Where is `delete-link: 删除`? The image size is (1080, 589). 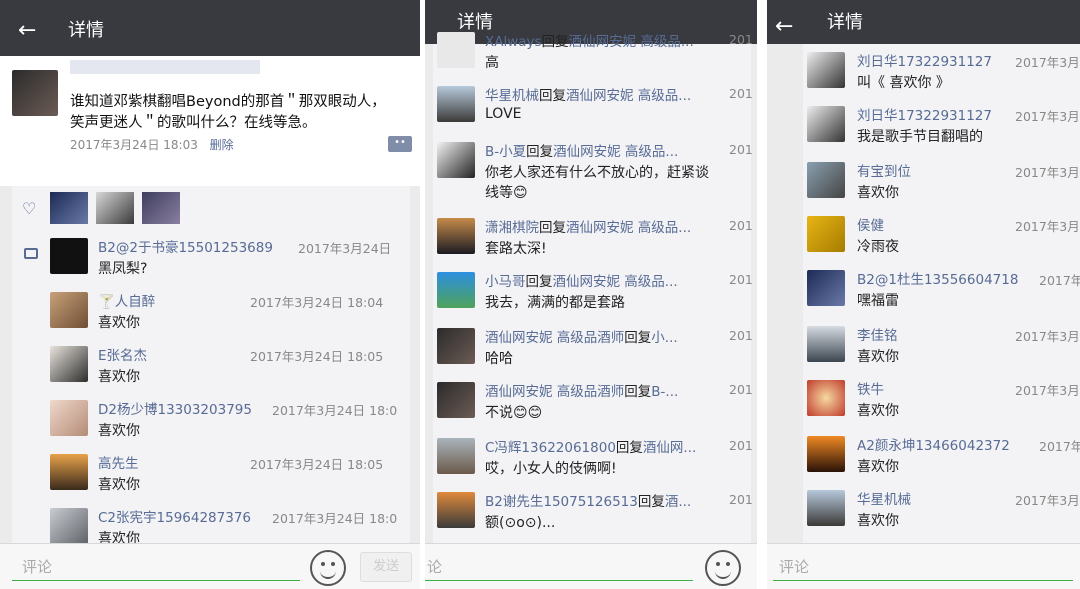 delete-link: 删除 is located at coordinates (222, 145).